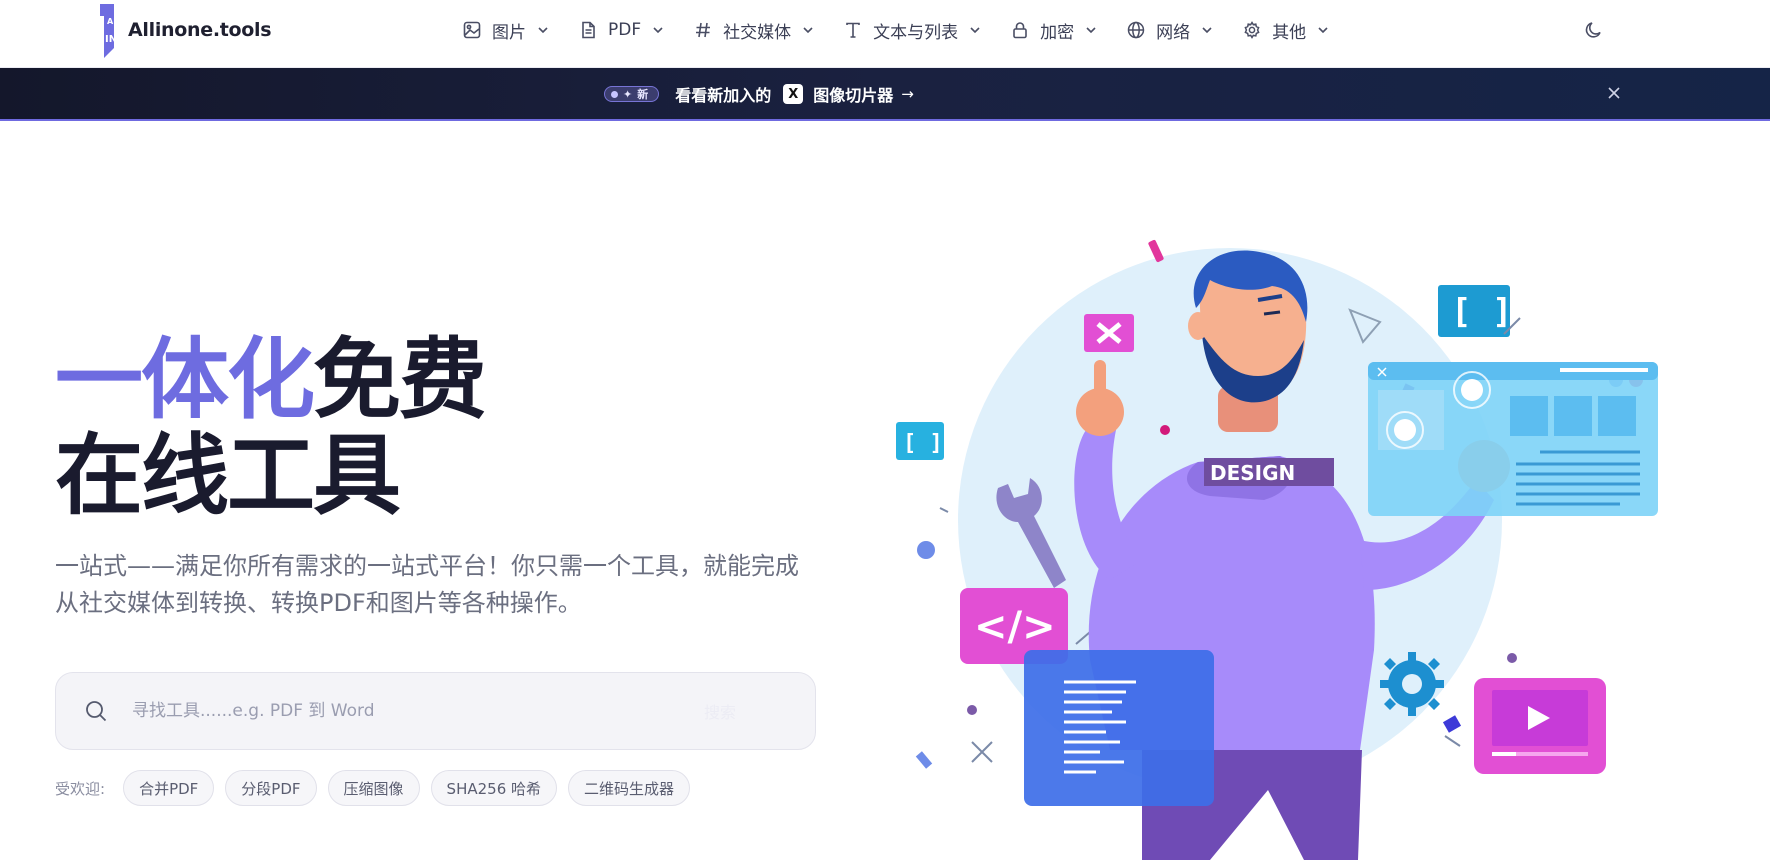  Describe the element at coordinates (228, 475) in the screenshot. I see `hero-title-line-2: 在线工具` at that location.